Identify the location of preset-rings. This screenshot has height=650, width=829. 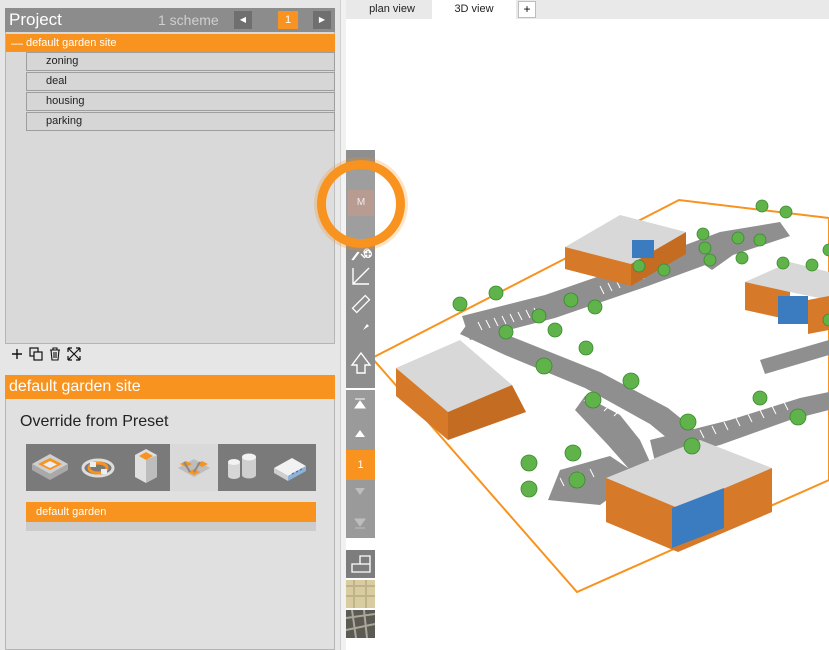
(98, 467).